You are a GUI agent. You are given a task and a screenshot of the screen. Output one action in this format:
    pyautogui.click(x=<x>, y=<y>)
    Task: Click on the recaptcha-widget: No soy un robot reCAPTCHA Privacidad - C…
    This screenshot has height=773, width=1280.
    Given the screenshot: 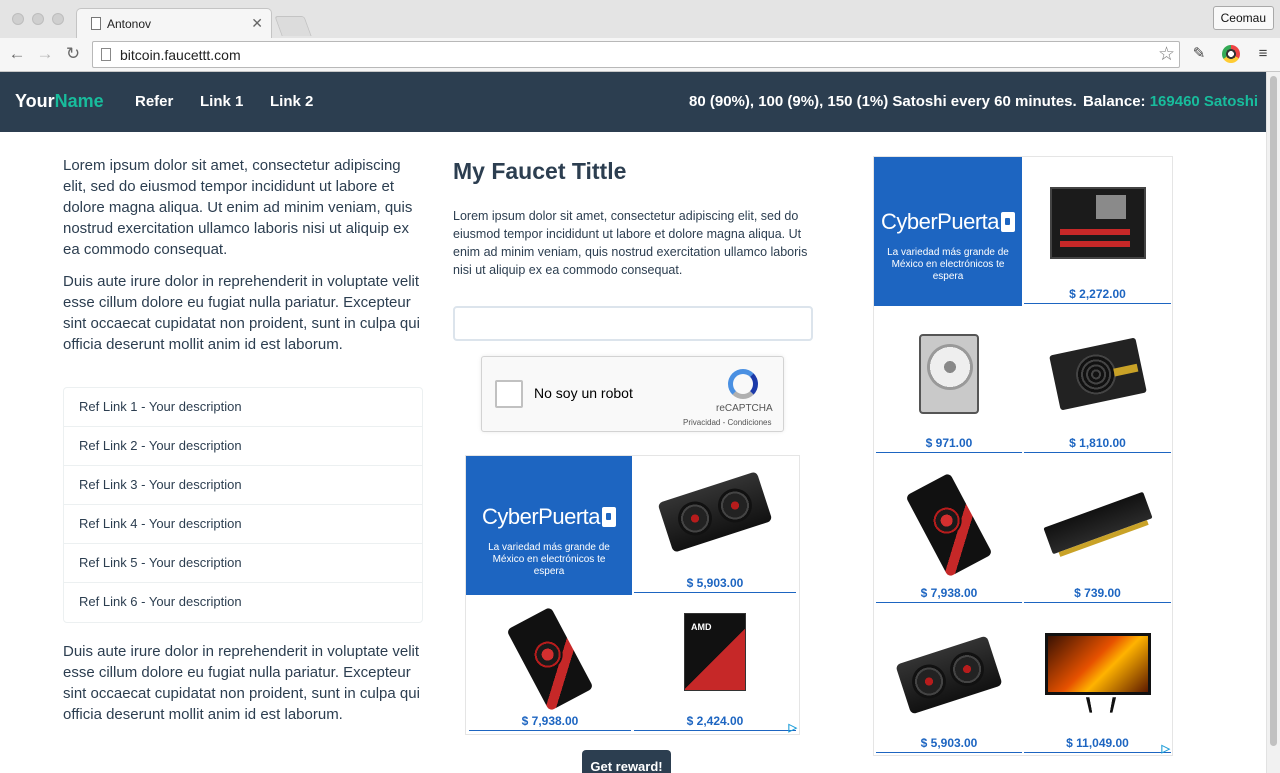 What is the action you would take?
    pyautogui.click(x=632, y=394)
    